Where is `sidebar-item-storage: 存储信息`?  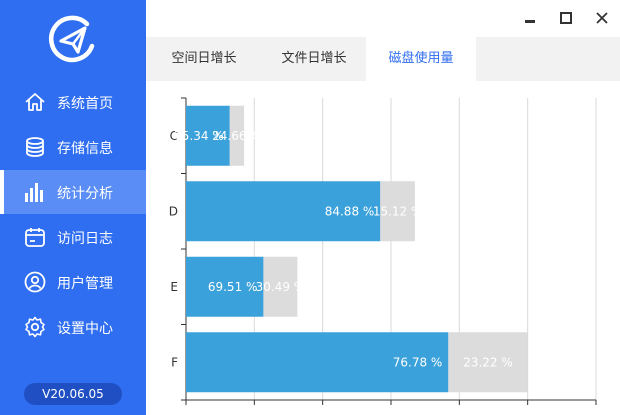
sidebar-item-storage: 存储信息 is located at coordinates (73, 147).